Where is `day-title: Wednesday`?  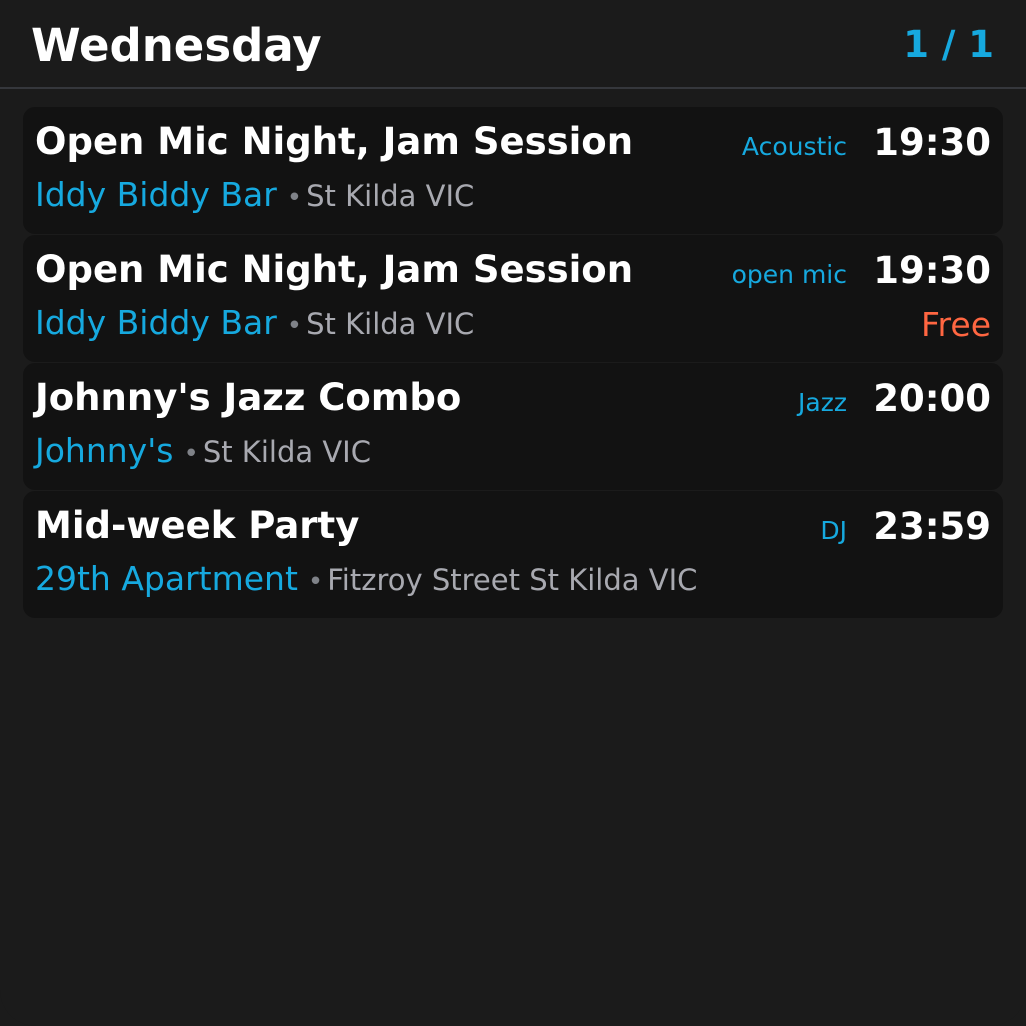 day-title: Wednesday is located at coordinates (176, 45).